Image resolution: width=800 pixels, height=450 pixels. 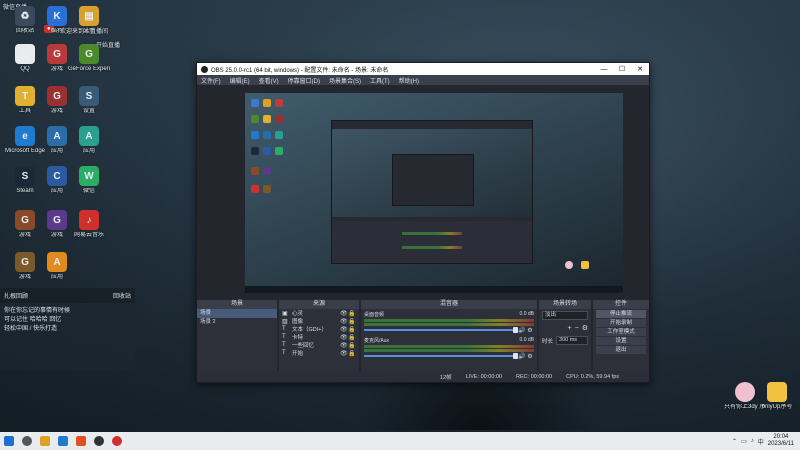 I want to click on desktop-icon: G GeForce Experience, so click(x=89, y=58).